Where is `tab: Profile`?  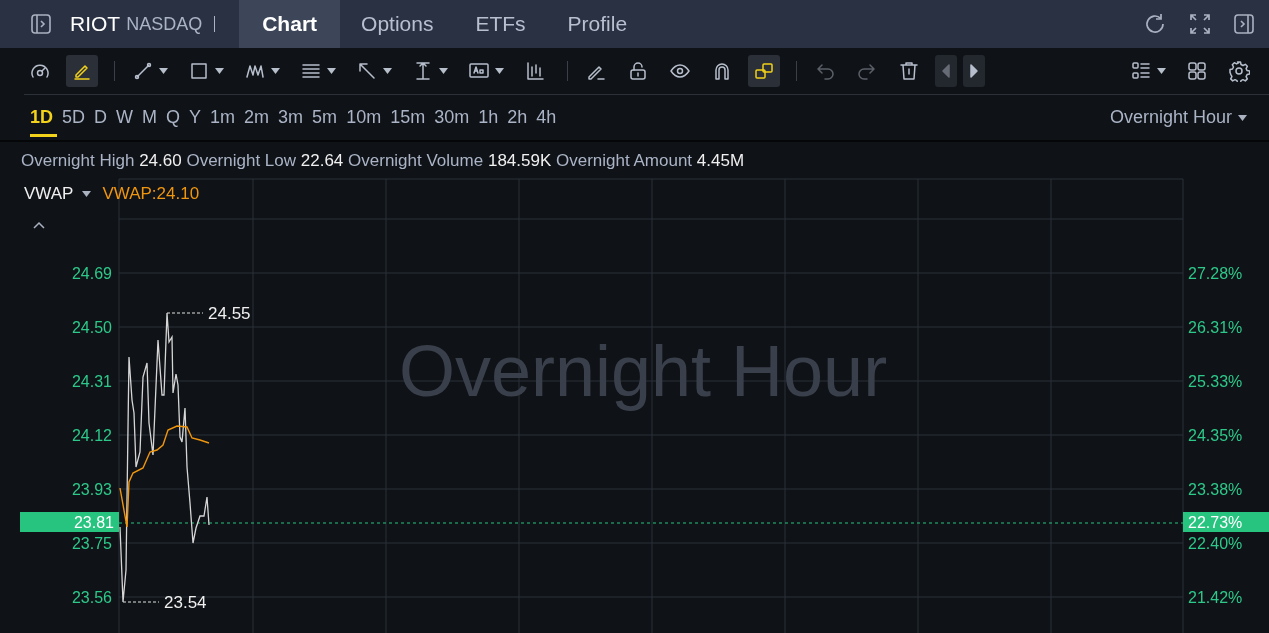 tab: Profile is located at coordinates (597, 24).